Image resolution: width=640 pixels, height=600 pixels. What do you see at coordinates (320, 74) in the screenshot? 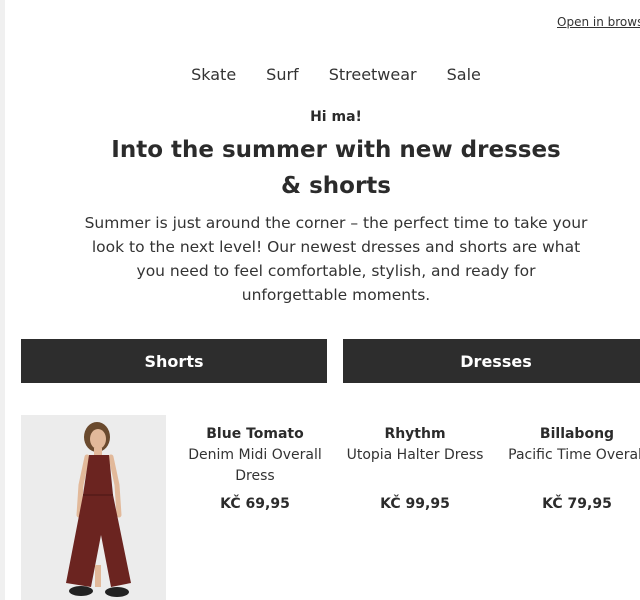
I see `main-nav: Skate Surf Streetwear Sale` at bounding box center [320, 74].